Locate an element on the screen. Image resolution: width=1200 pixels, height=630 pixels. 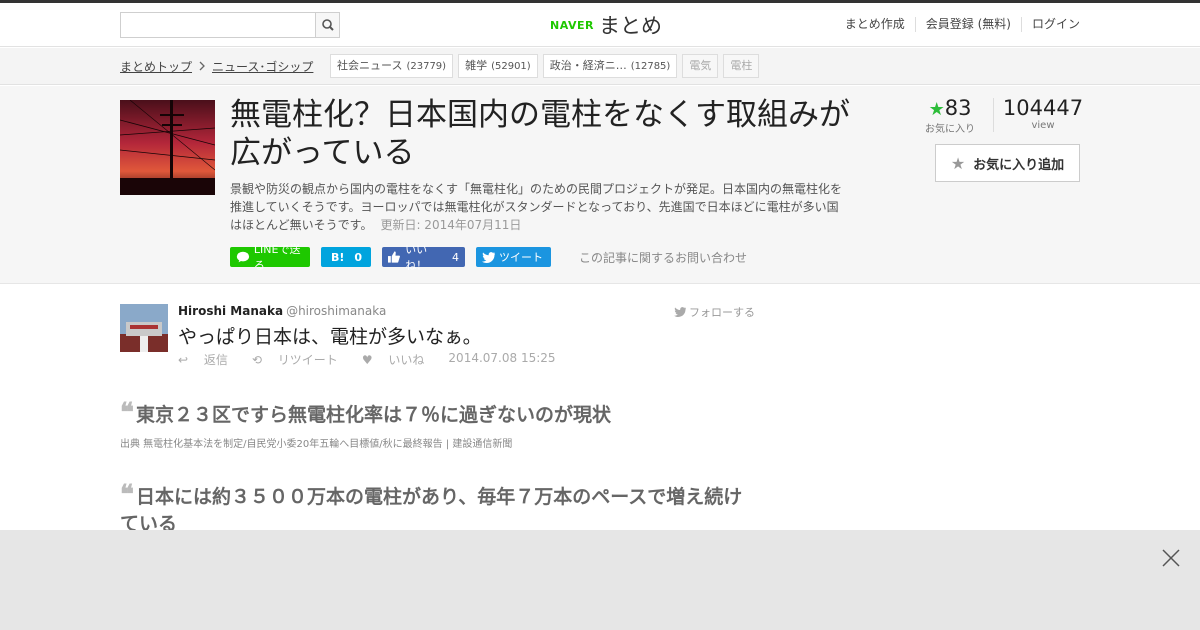
tweet-text: やっぱり日本は、電柱が多いなぁ。 is located at coordinates (330, 337).